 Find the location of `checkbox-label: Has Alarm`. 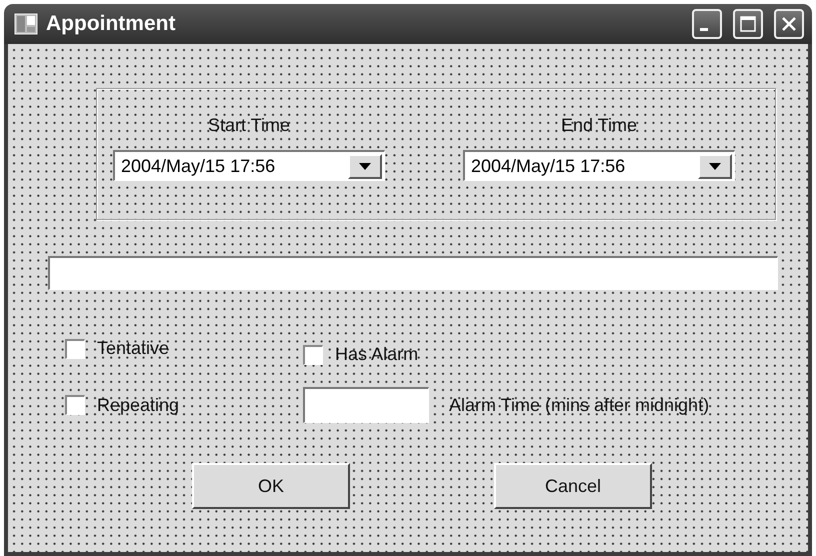

checkbox-label: Has Alarm is located at coordinates (376, 354).